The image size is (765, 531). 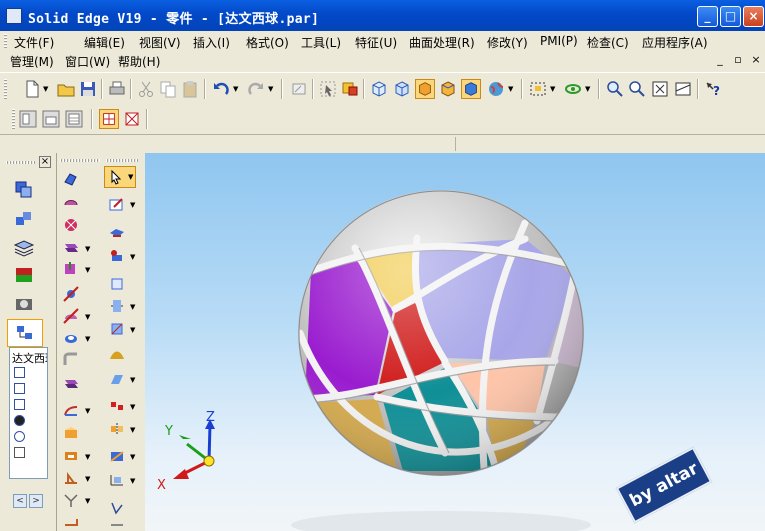 What do you see at coordinates (299, 89) in the screenshot?
I see `sketch-icon` at bounding box center [299, 89].